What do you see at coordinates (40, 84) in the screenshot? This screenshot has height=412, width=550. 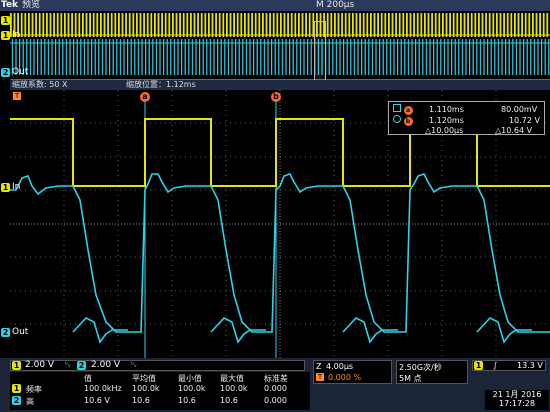 I see `zoom-factor: 缩放系数: 50 X` at bounding box center [40, 84].